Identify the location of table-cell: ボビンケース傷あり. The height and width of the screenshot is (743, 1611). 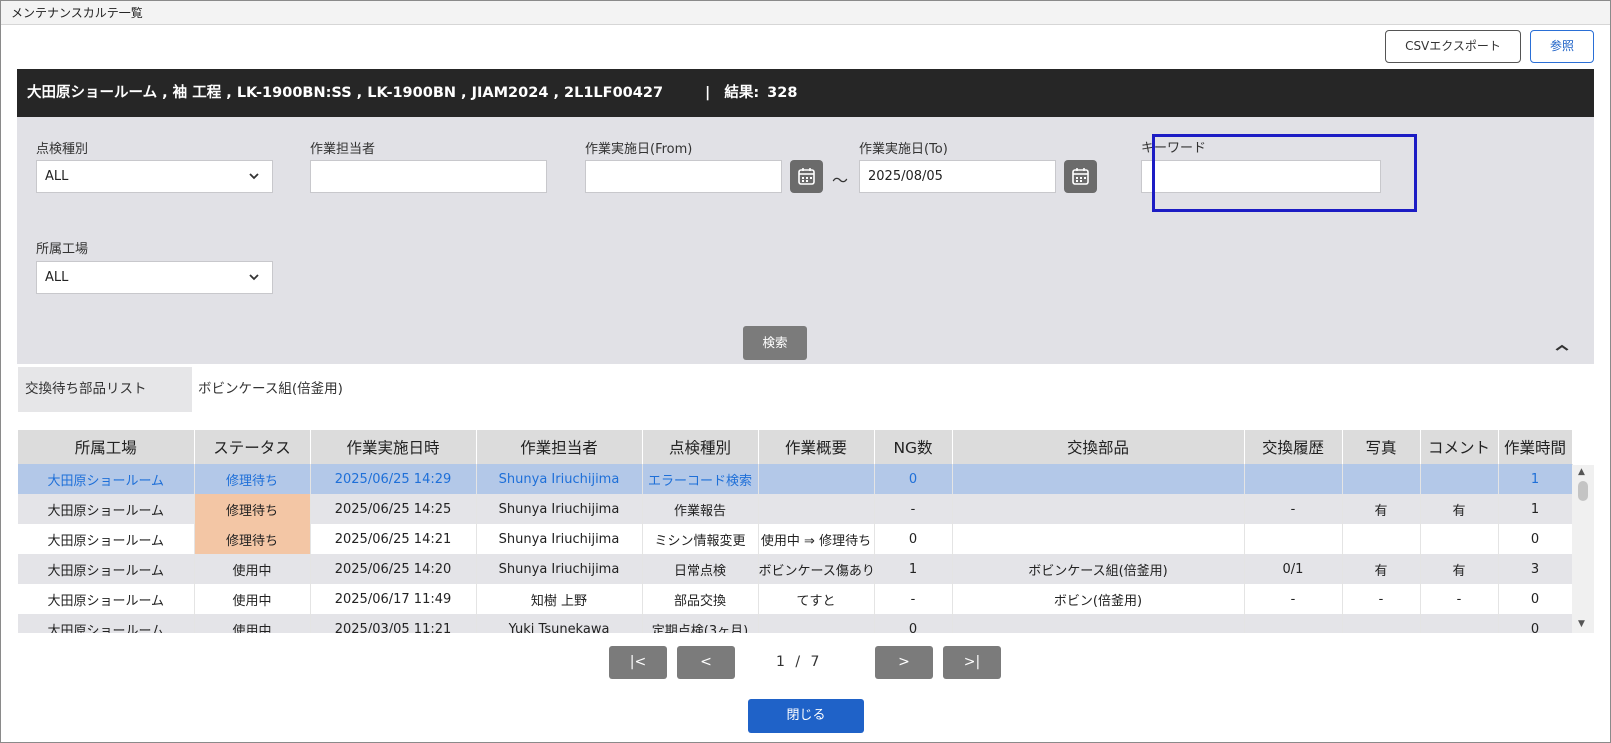
(816, 569).